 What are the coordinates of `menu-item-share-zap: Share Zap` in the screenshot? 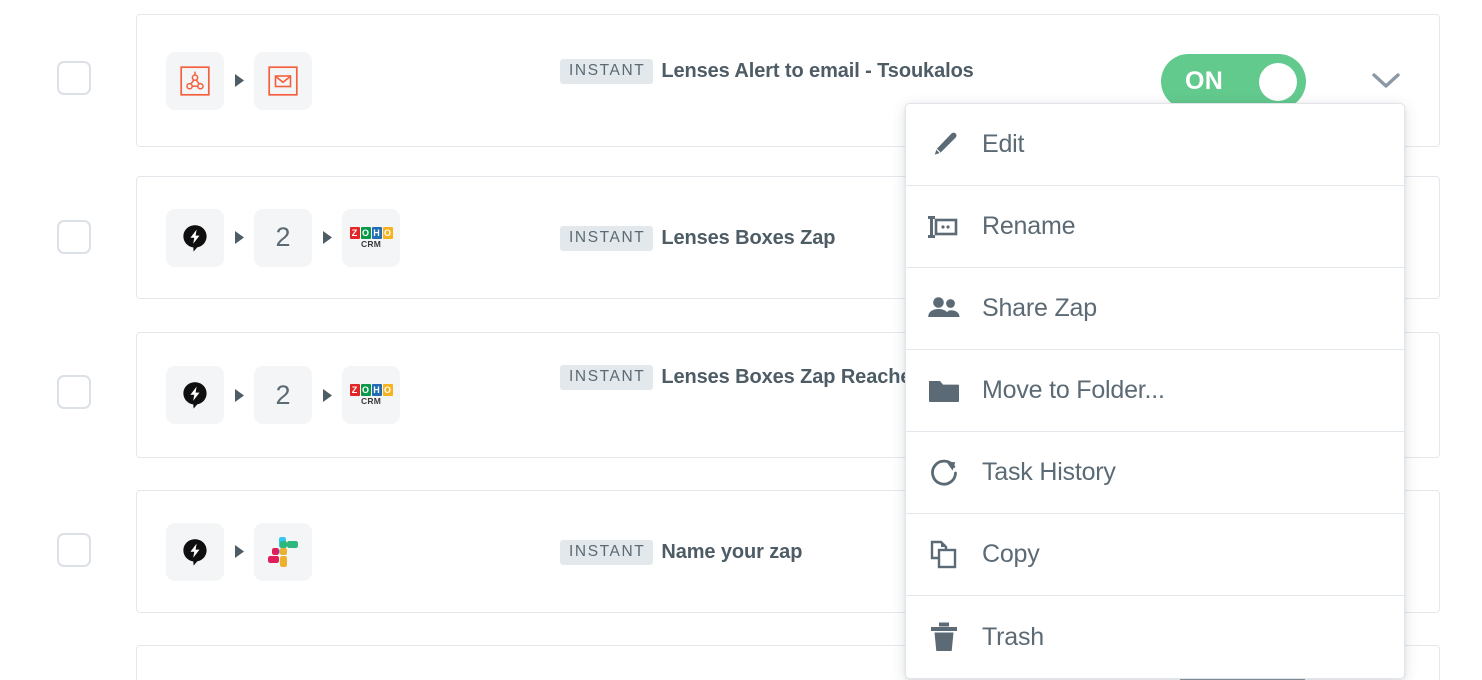 It's located at (1155, 309).